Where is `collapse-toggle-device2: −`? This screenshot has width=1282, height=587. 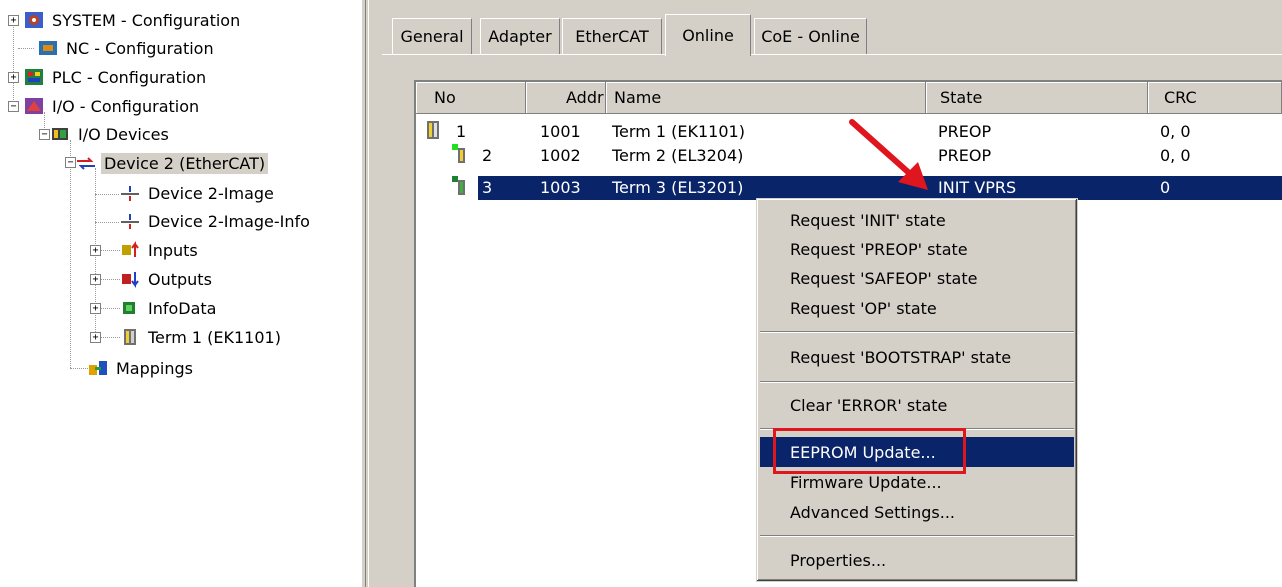
collapse-toggle-device2: − is located at coordinates (70, 162).